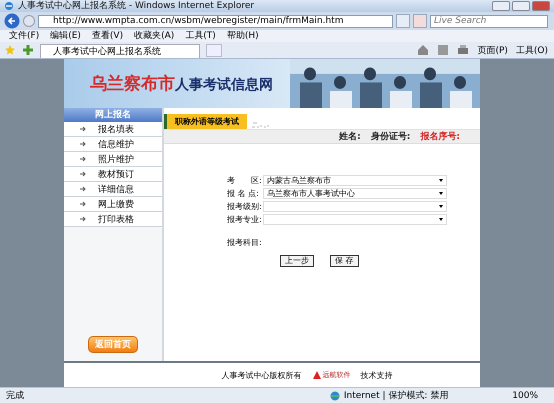 The width and height of the screenshot is (554, 403). I want to click on info-label: 姓名:, so click(350, 136).